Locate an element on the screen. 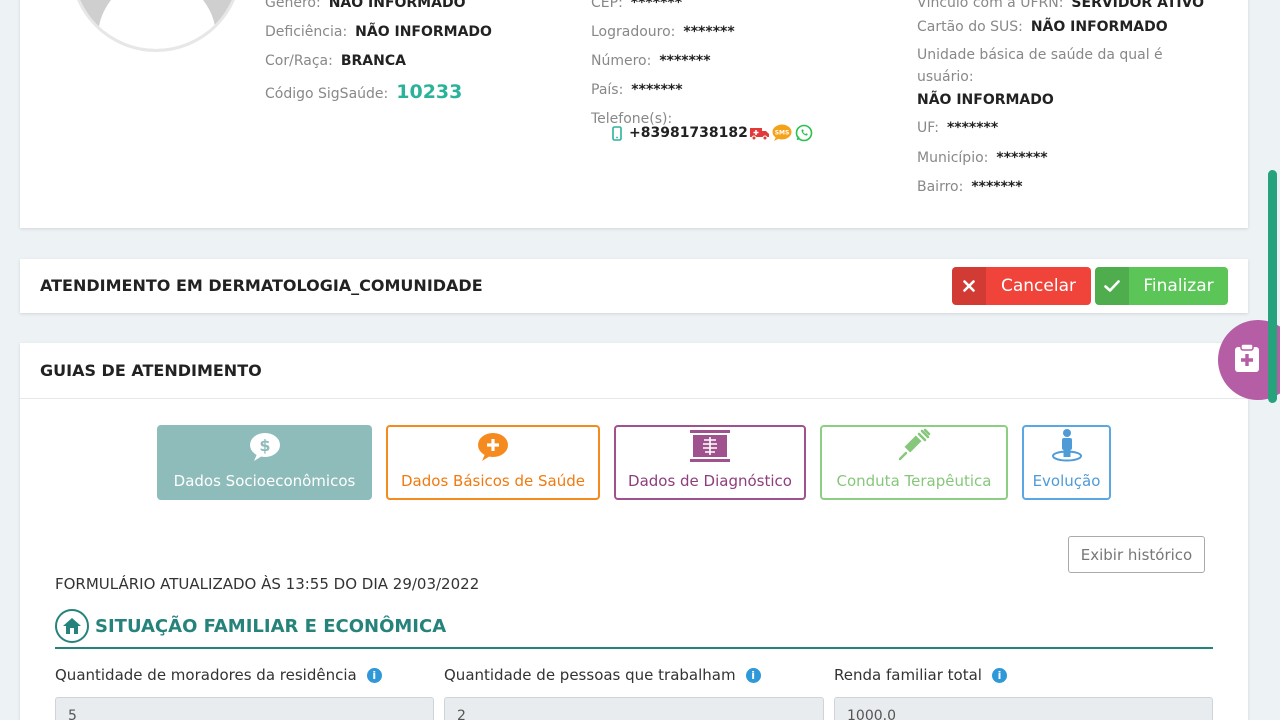  cancel-button: Cancelar is located at coordinates (1021, 286).